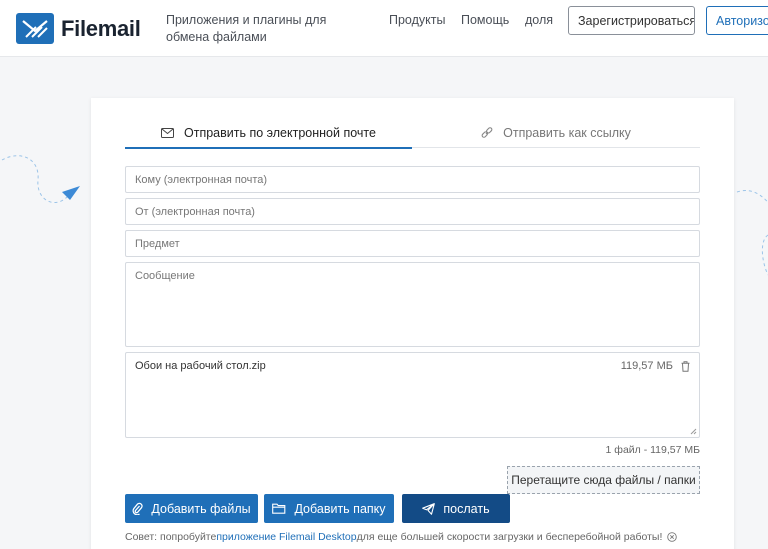 The width and height of the screenshot is (768, 549). Describe the element at coordinates (35, 28) in the screenshot. I see `filemail-logo-icon` at that location.